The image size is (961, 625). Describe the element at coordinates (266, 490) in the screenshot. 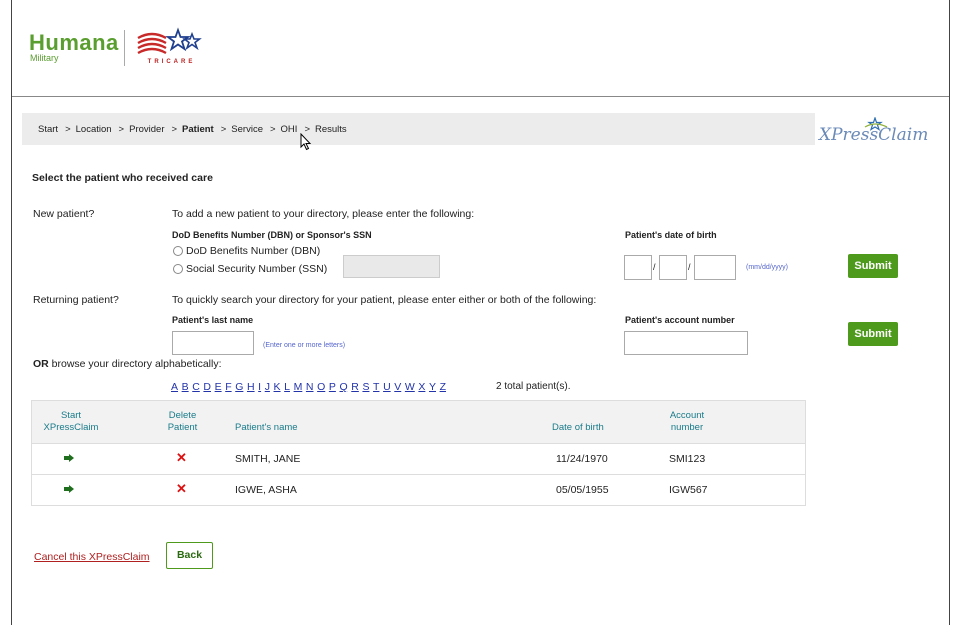

I see `patient-name: IGWE, ASHA` at that location.